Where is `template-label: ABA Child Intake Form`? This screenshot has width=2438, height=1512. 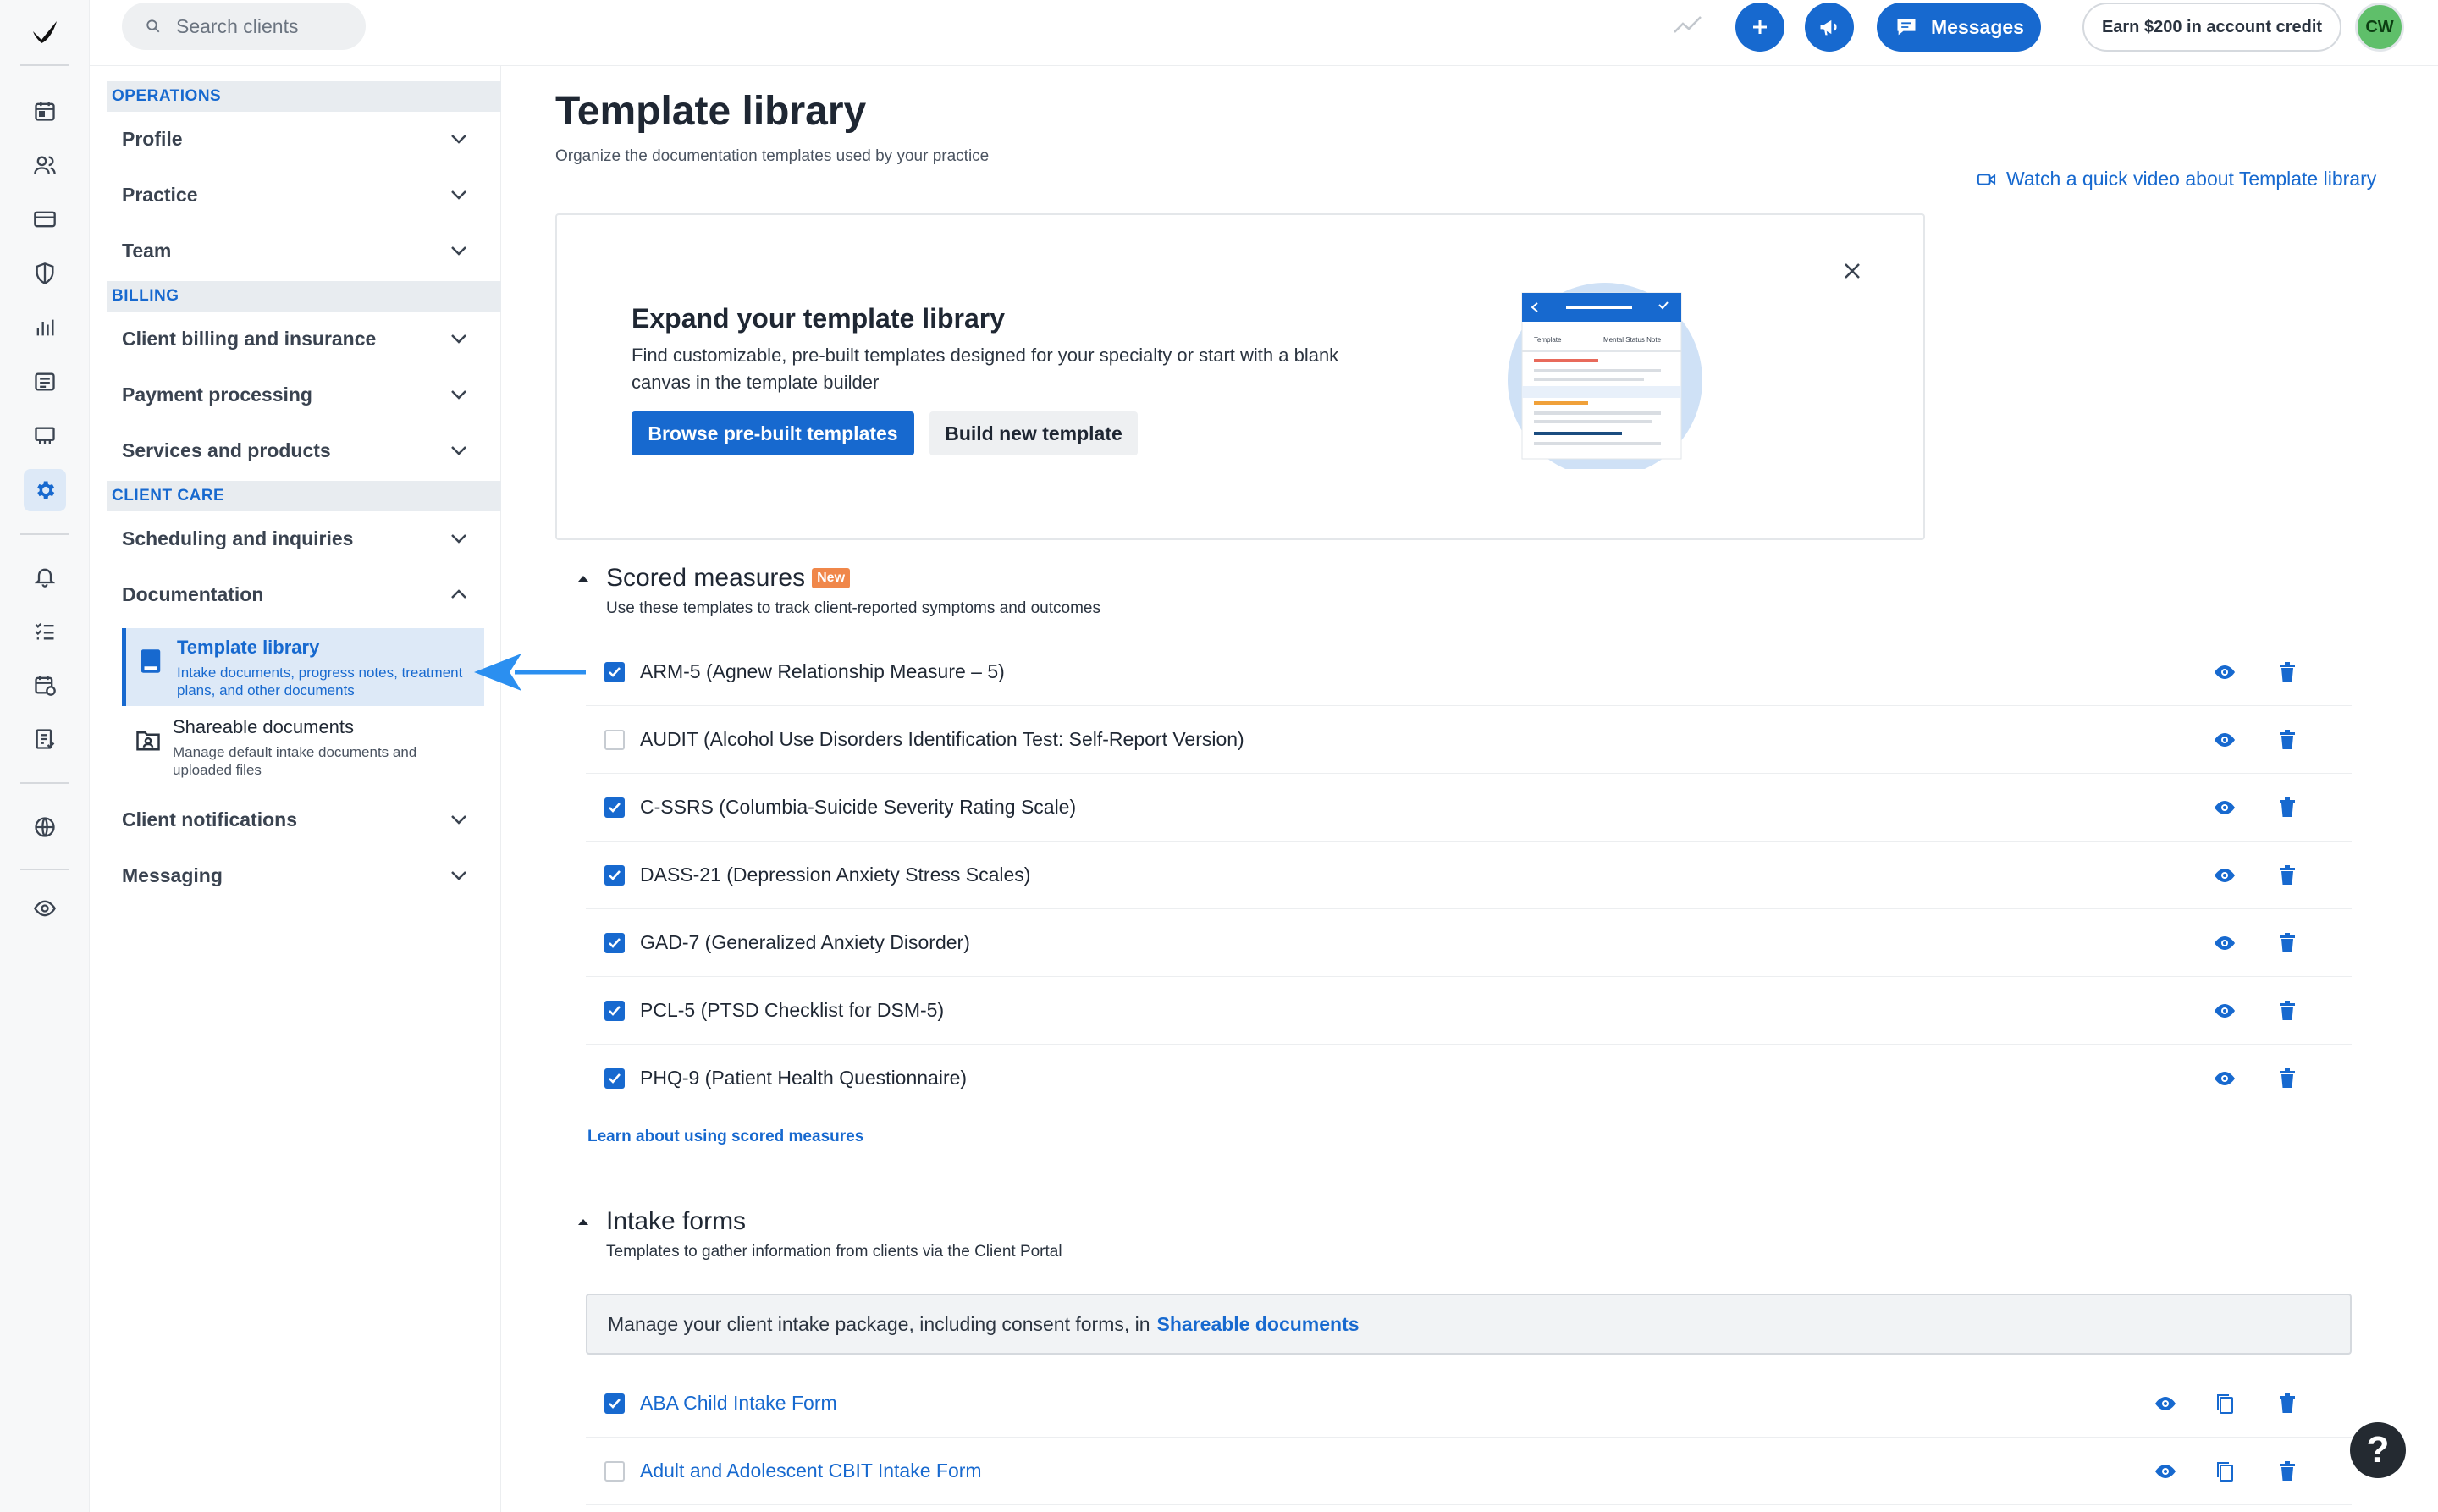
template-label: ABA Child Intake Form is located at coordinates (738, 1403).